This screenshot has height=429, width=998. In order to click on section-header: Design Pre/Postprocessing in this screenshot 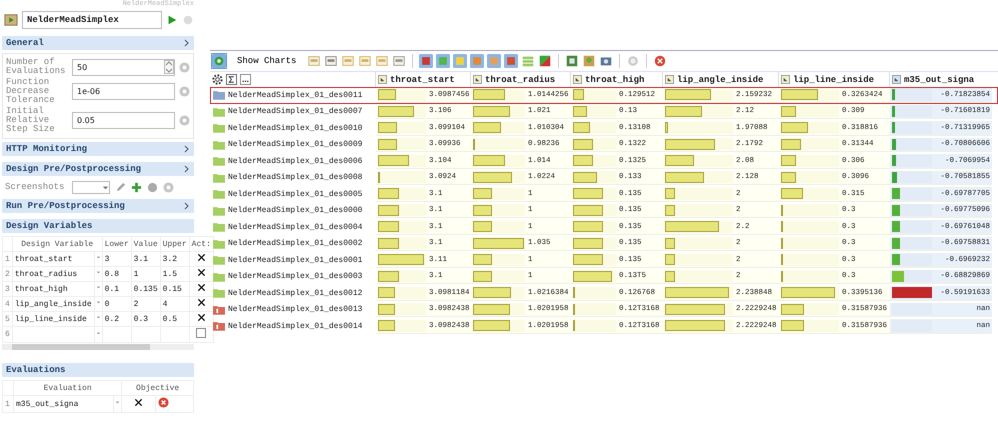, I will do `click(98, 169)`.